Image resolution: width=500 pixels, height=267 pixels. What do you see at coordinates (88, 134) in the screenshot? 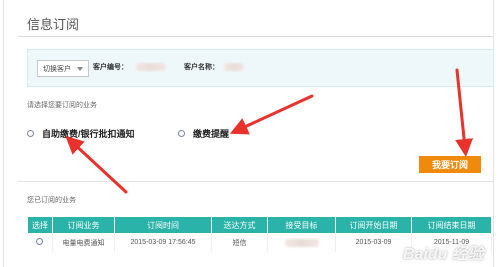
I see `option-label: 自助缴费/银行批扣通知` at bounding box center [88, 134].